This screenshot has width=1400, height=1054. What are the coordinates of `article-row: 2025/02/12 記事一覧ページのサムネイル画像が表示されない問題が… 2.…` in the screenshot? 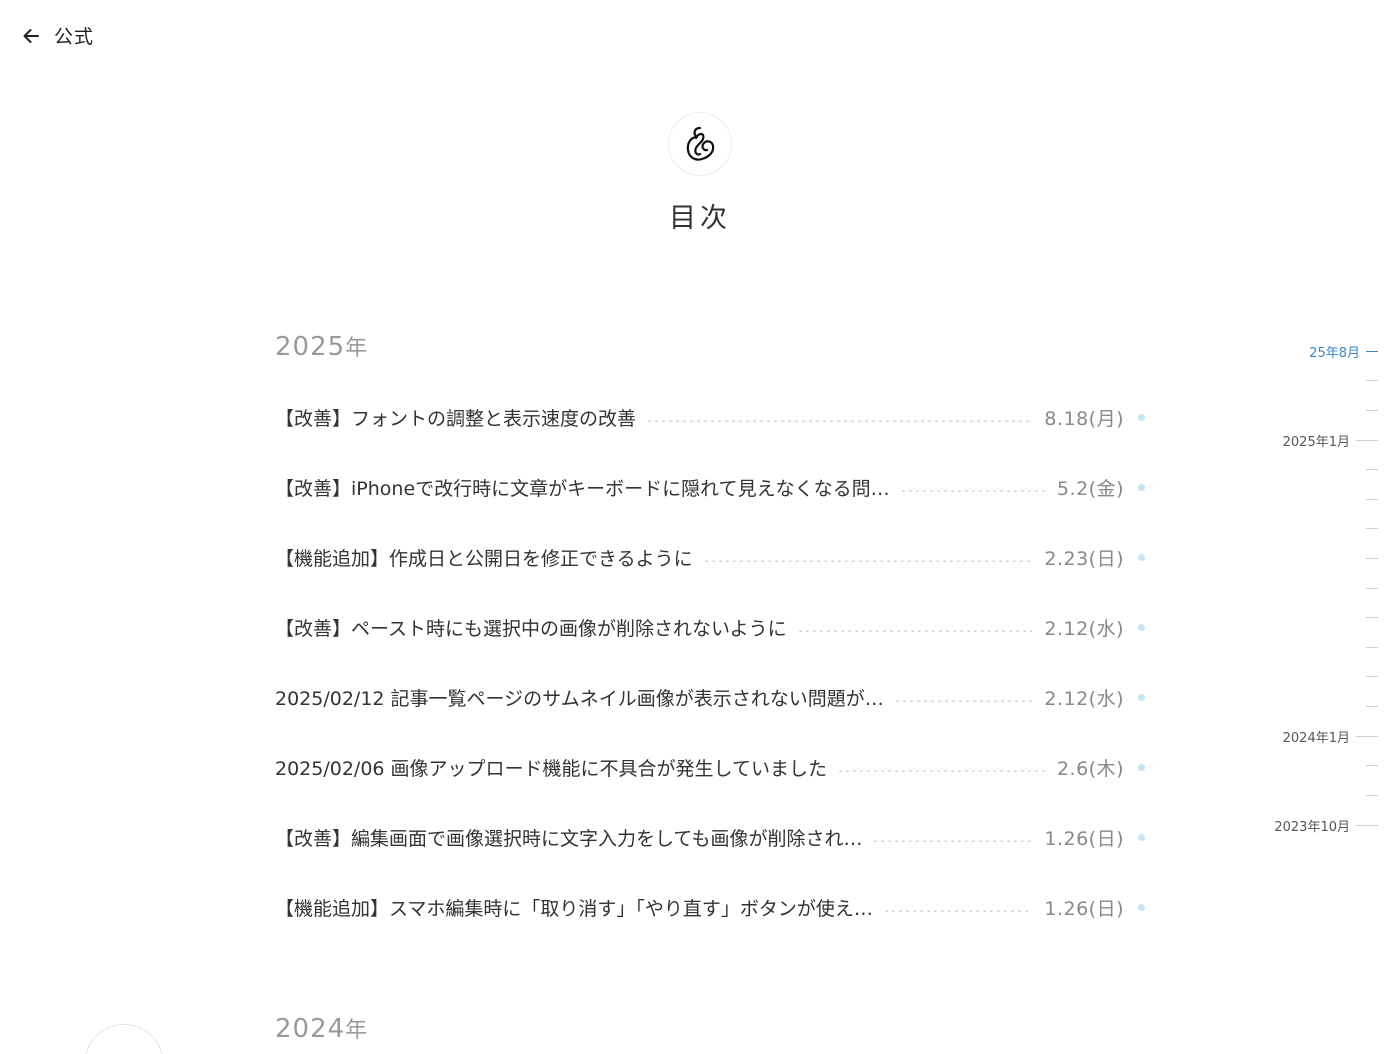 It's located at (710, 697).